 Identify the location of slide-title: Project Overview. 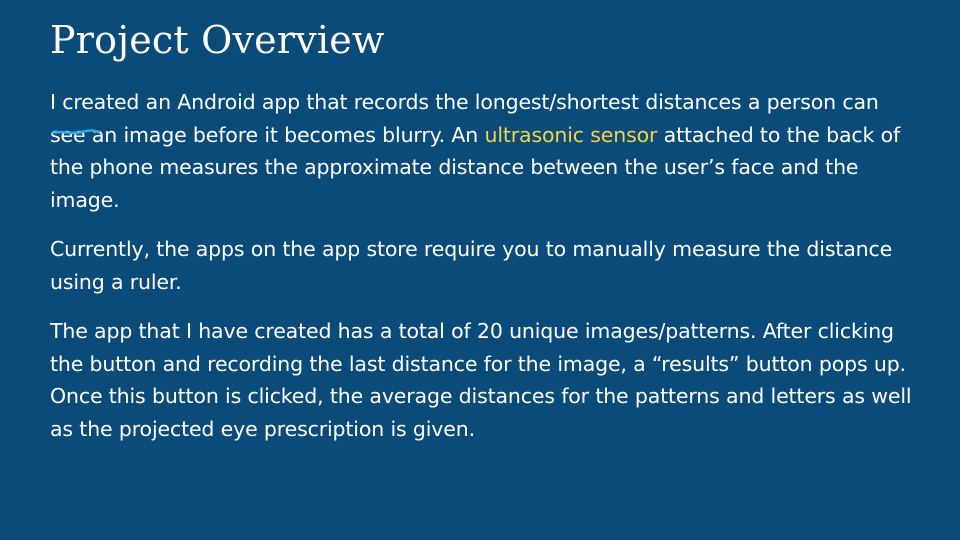
(217, 40).